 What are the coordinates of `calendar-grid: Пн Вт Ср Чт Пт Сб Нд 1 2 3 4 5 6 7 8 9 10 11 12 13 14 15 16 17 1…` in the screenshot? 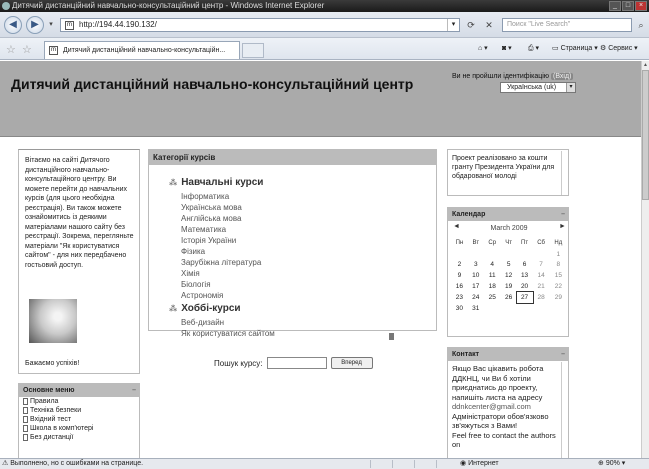 It's located at (509, 276).